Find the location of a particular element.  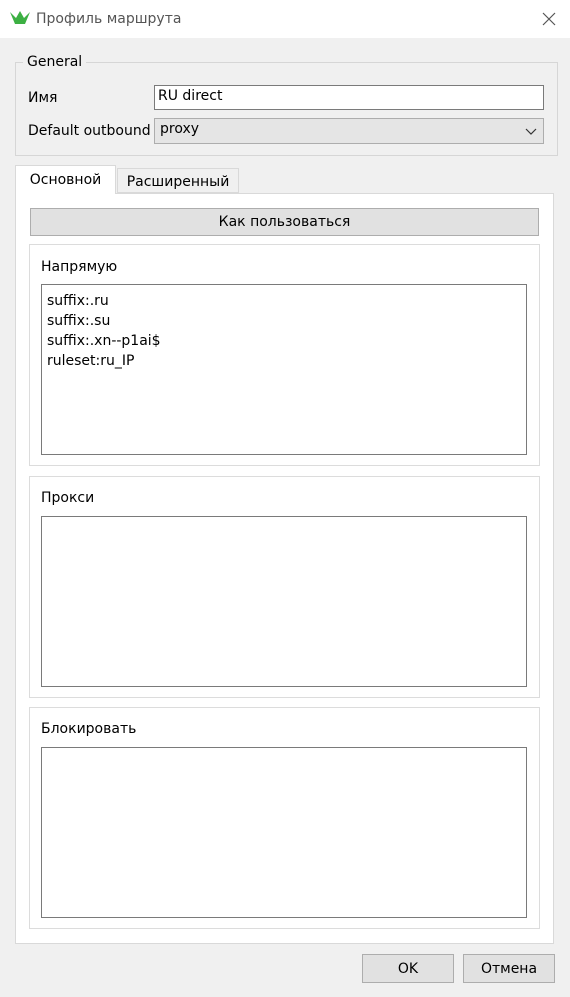

help-button: Как пользоваться is located at coordinates (284, 222).